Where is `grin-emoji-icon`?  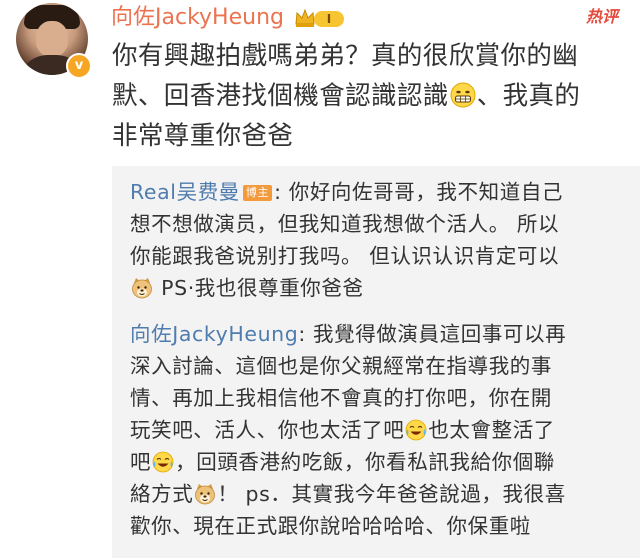 grin-emoji-icon is located at coordinates (463, 95).